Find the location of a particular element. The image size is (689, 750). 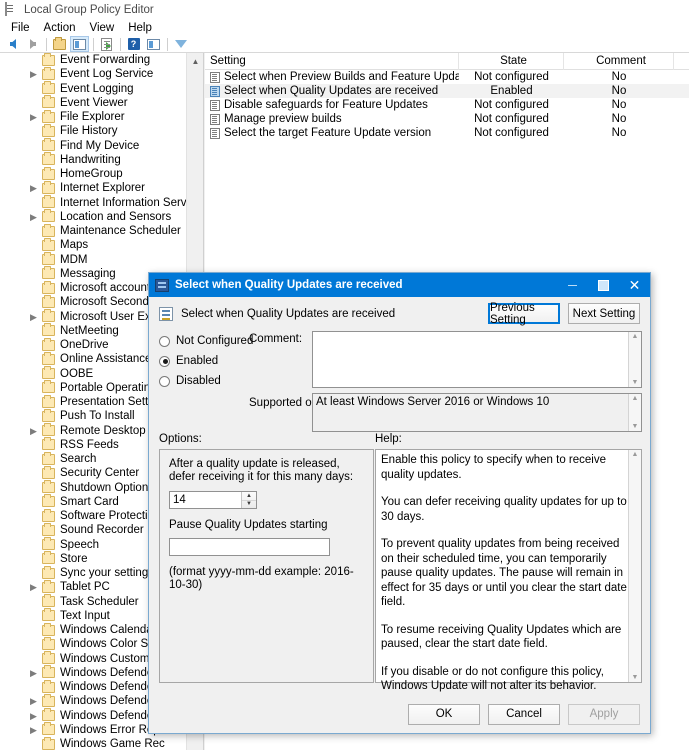

comment-scrollbar: ▲ ▼ is located at coordinates (634, 359).